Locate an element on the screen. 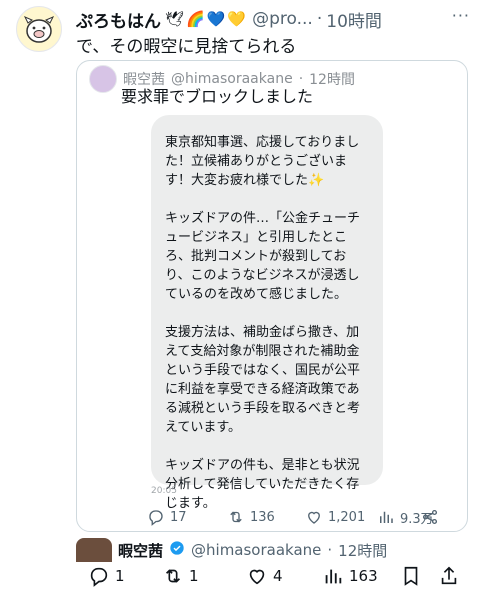  next-tweet-handle: @himasoraakane is located at coordinates (256, 550).